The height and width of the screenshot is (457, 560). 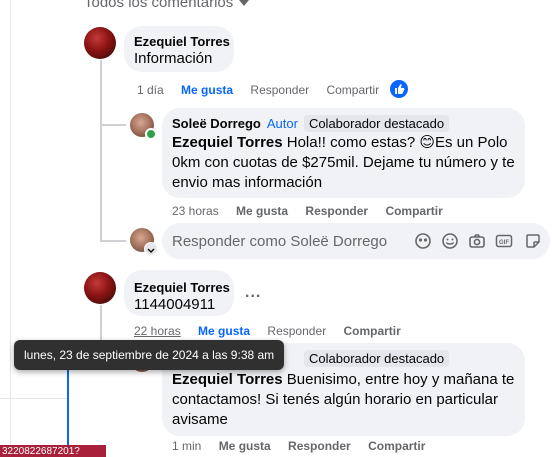 I want to click on author-label: Autor, so click(x=282, y=123).